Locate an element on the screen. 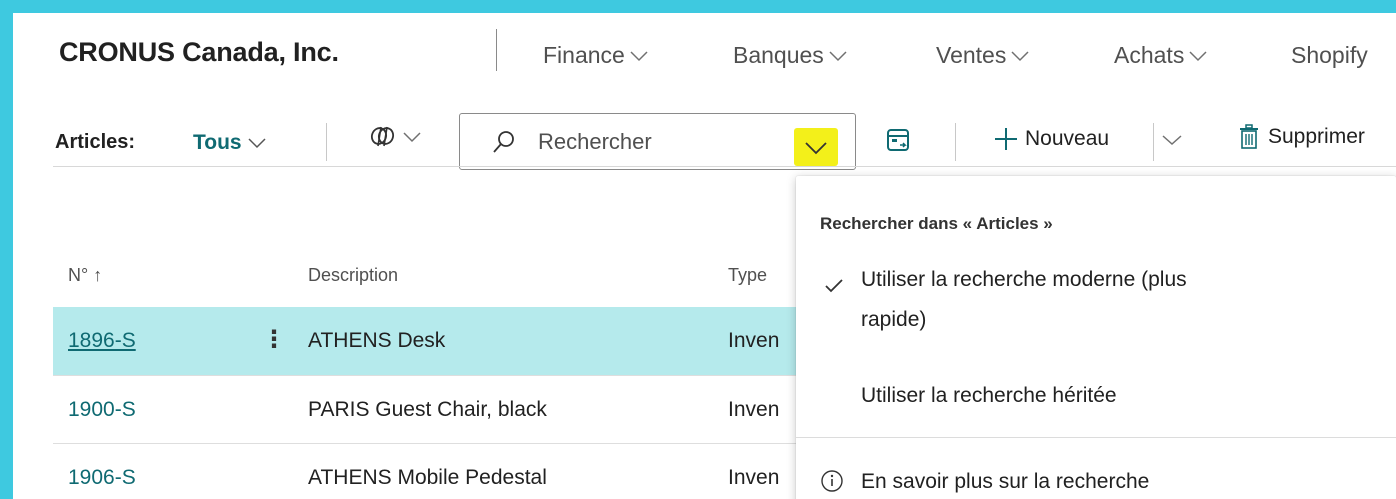  menu-item-modern-search-line2: rapide) is located at coordinates (894, 319).